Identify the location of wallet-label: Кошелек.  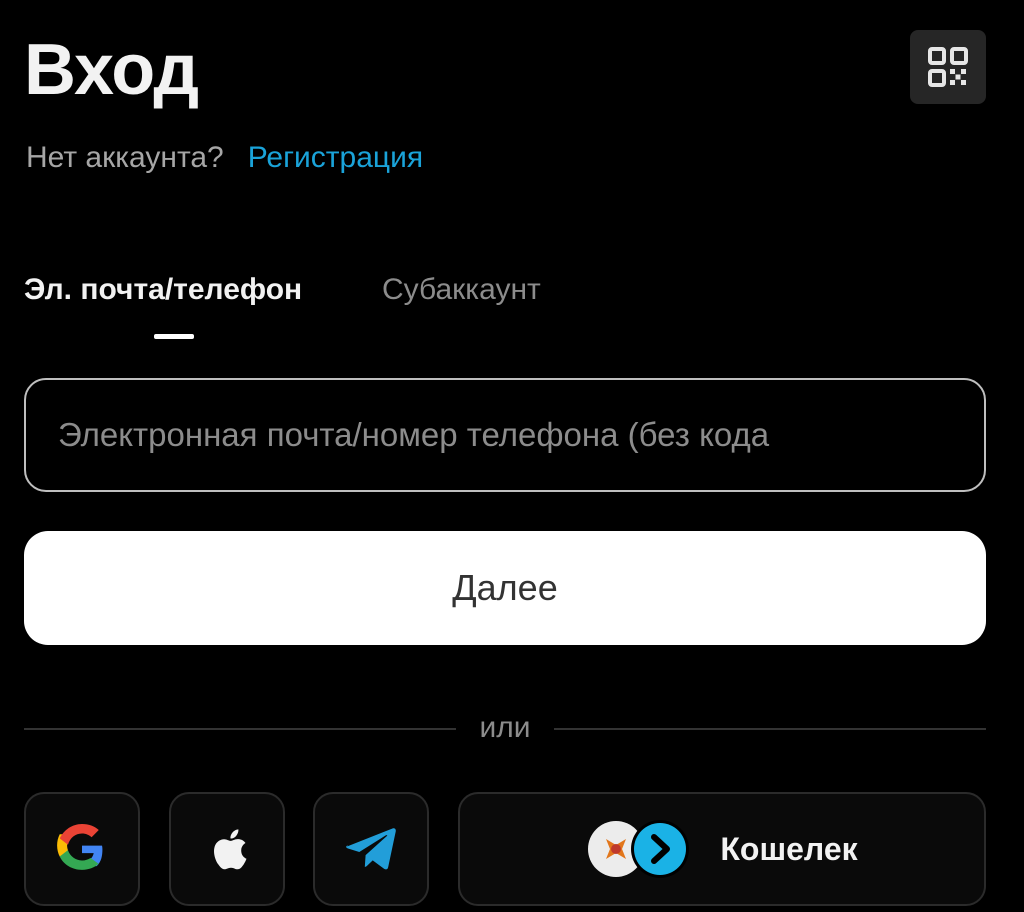
(789, 848).